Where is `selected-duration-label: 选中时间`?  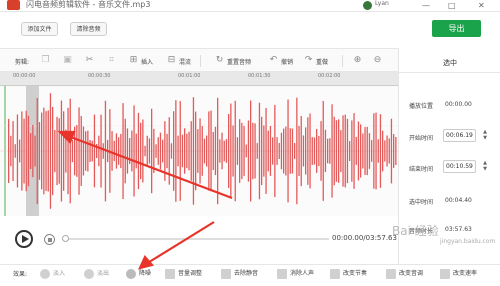
selected-duration-label: 选中时间 is located at coordinates (421, 202).